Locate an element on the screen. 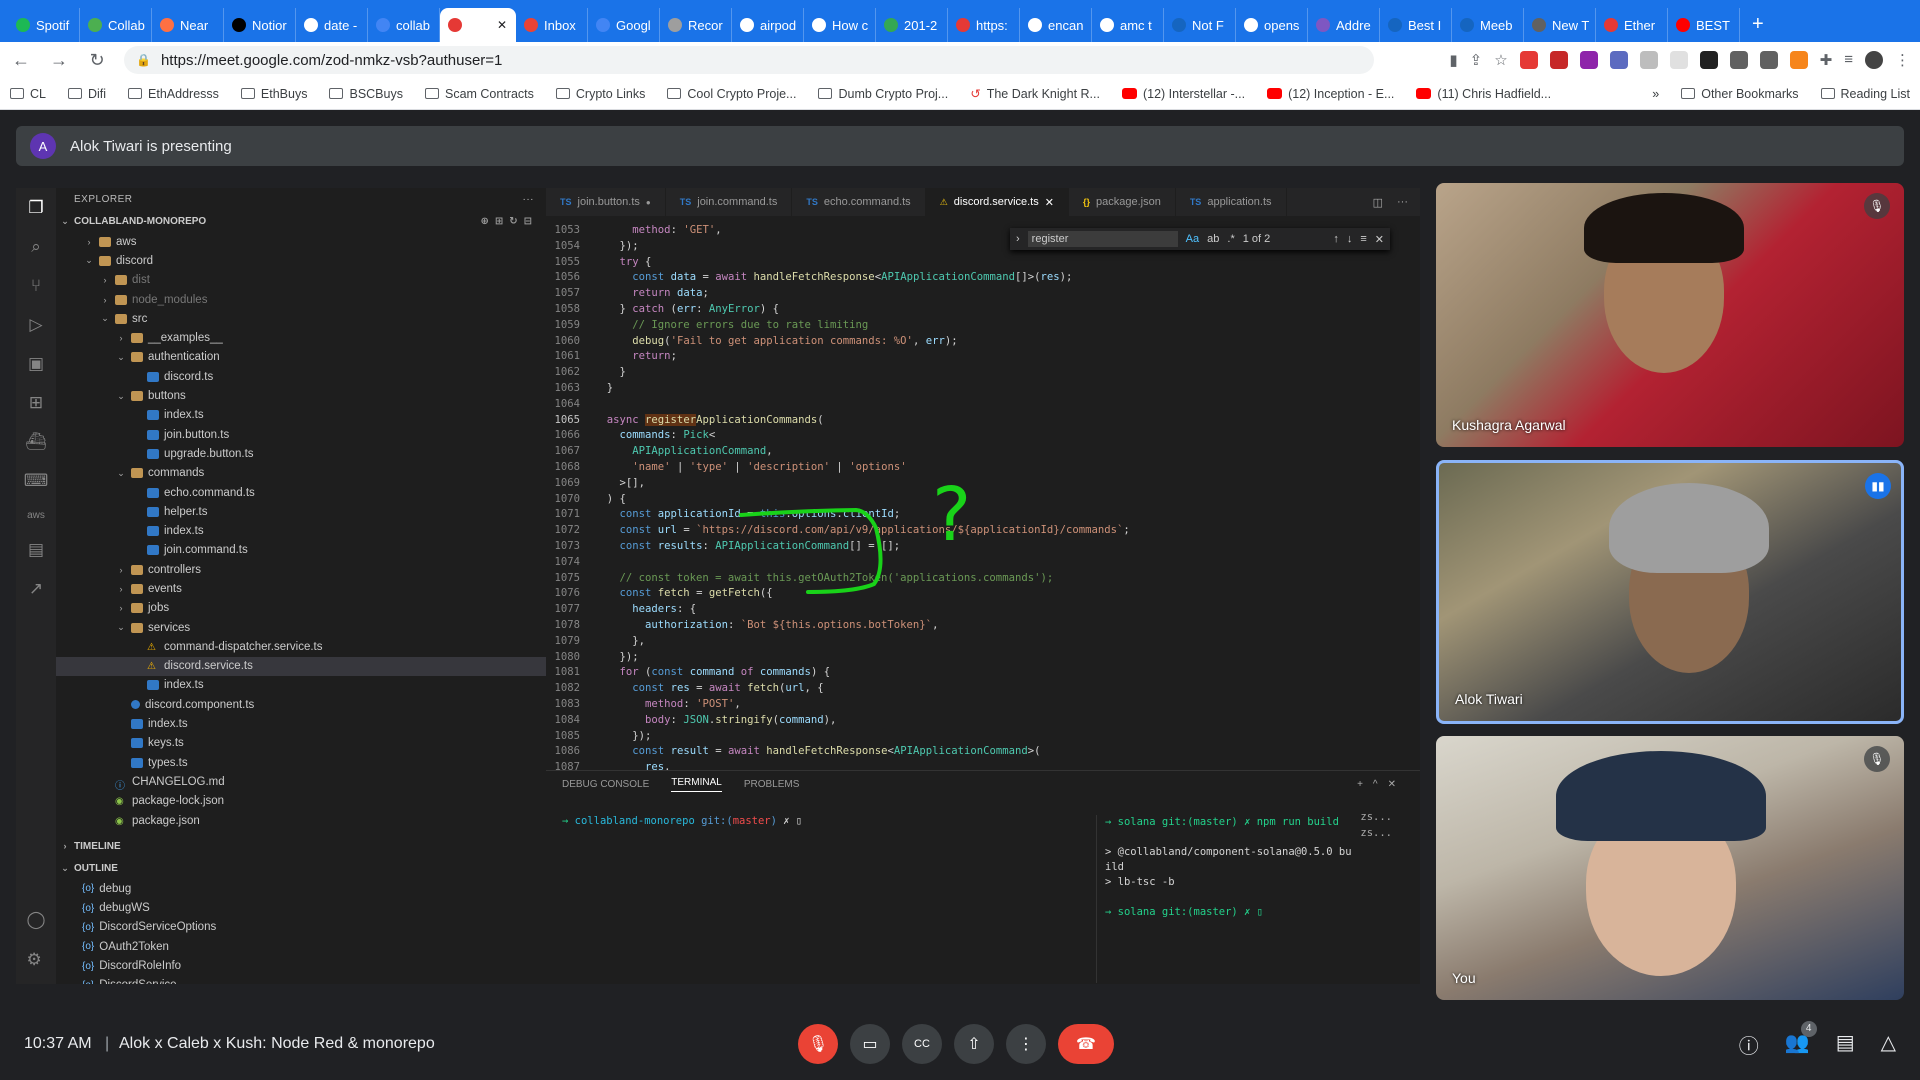  activities-icon: △ is located at coordinates (1888, 1044).